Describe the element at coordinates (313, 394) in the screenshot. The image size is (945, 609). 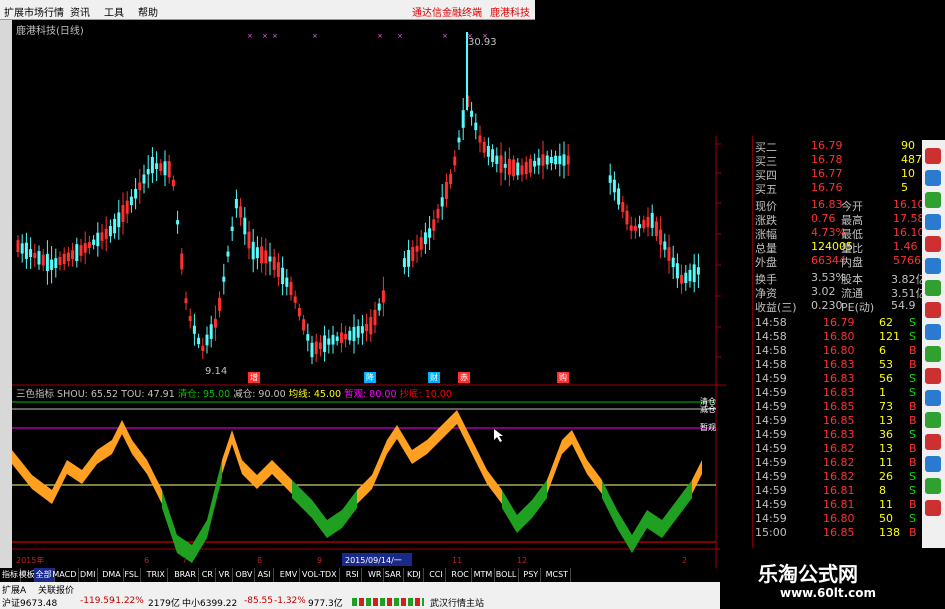
I see `indicator-value: 均线: 45.00` at that location.